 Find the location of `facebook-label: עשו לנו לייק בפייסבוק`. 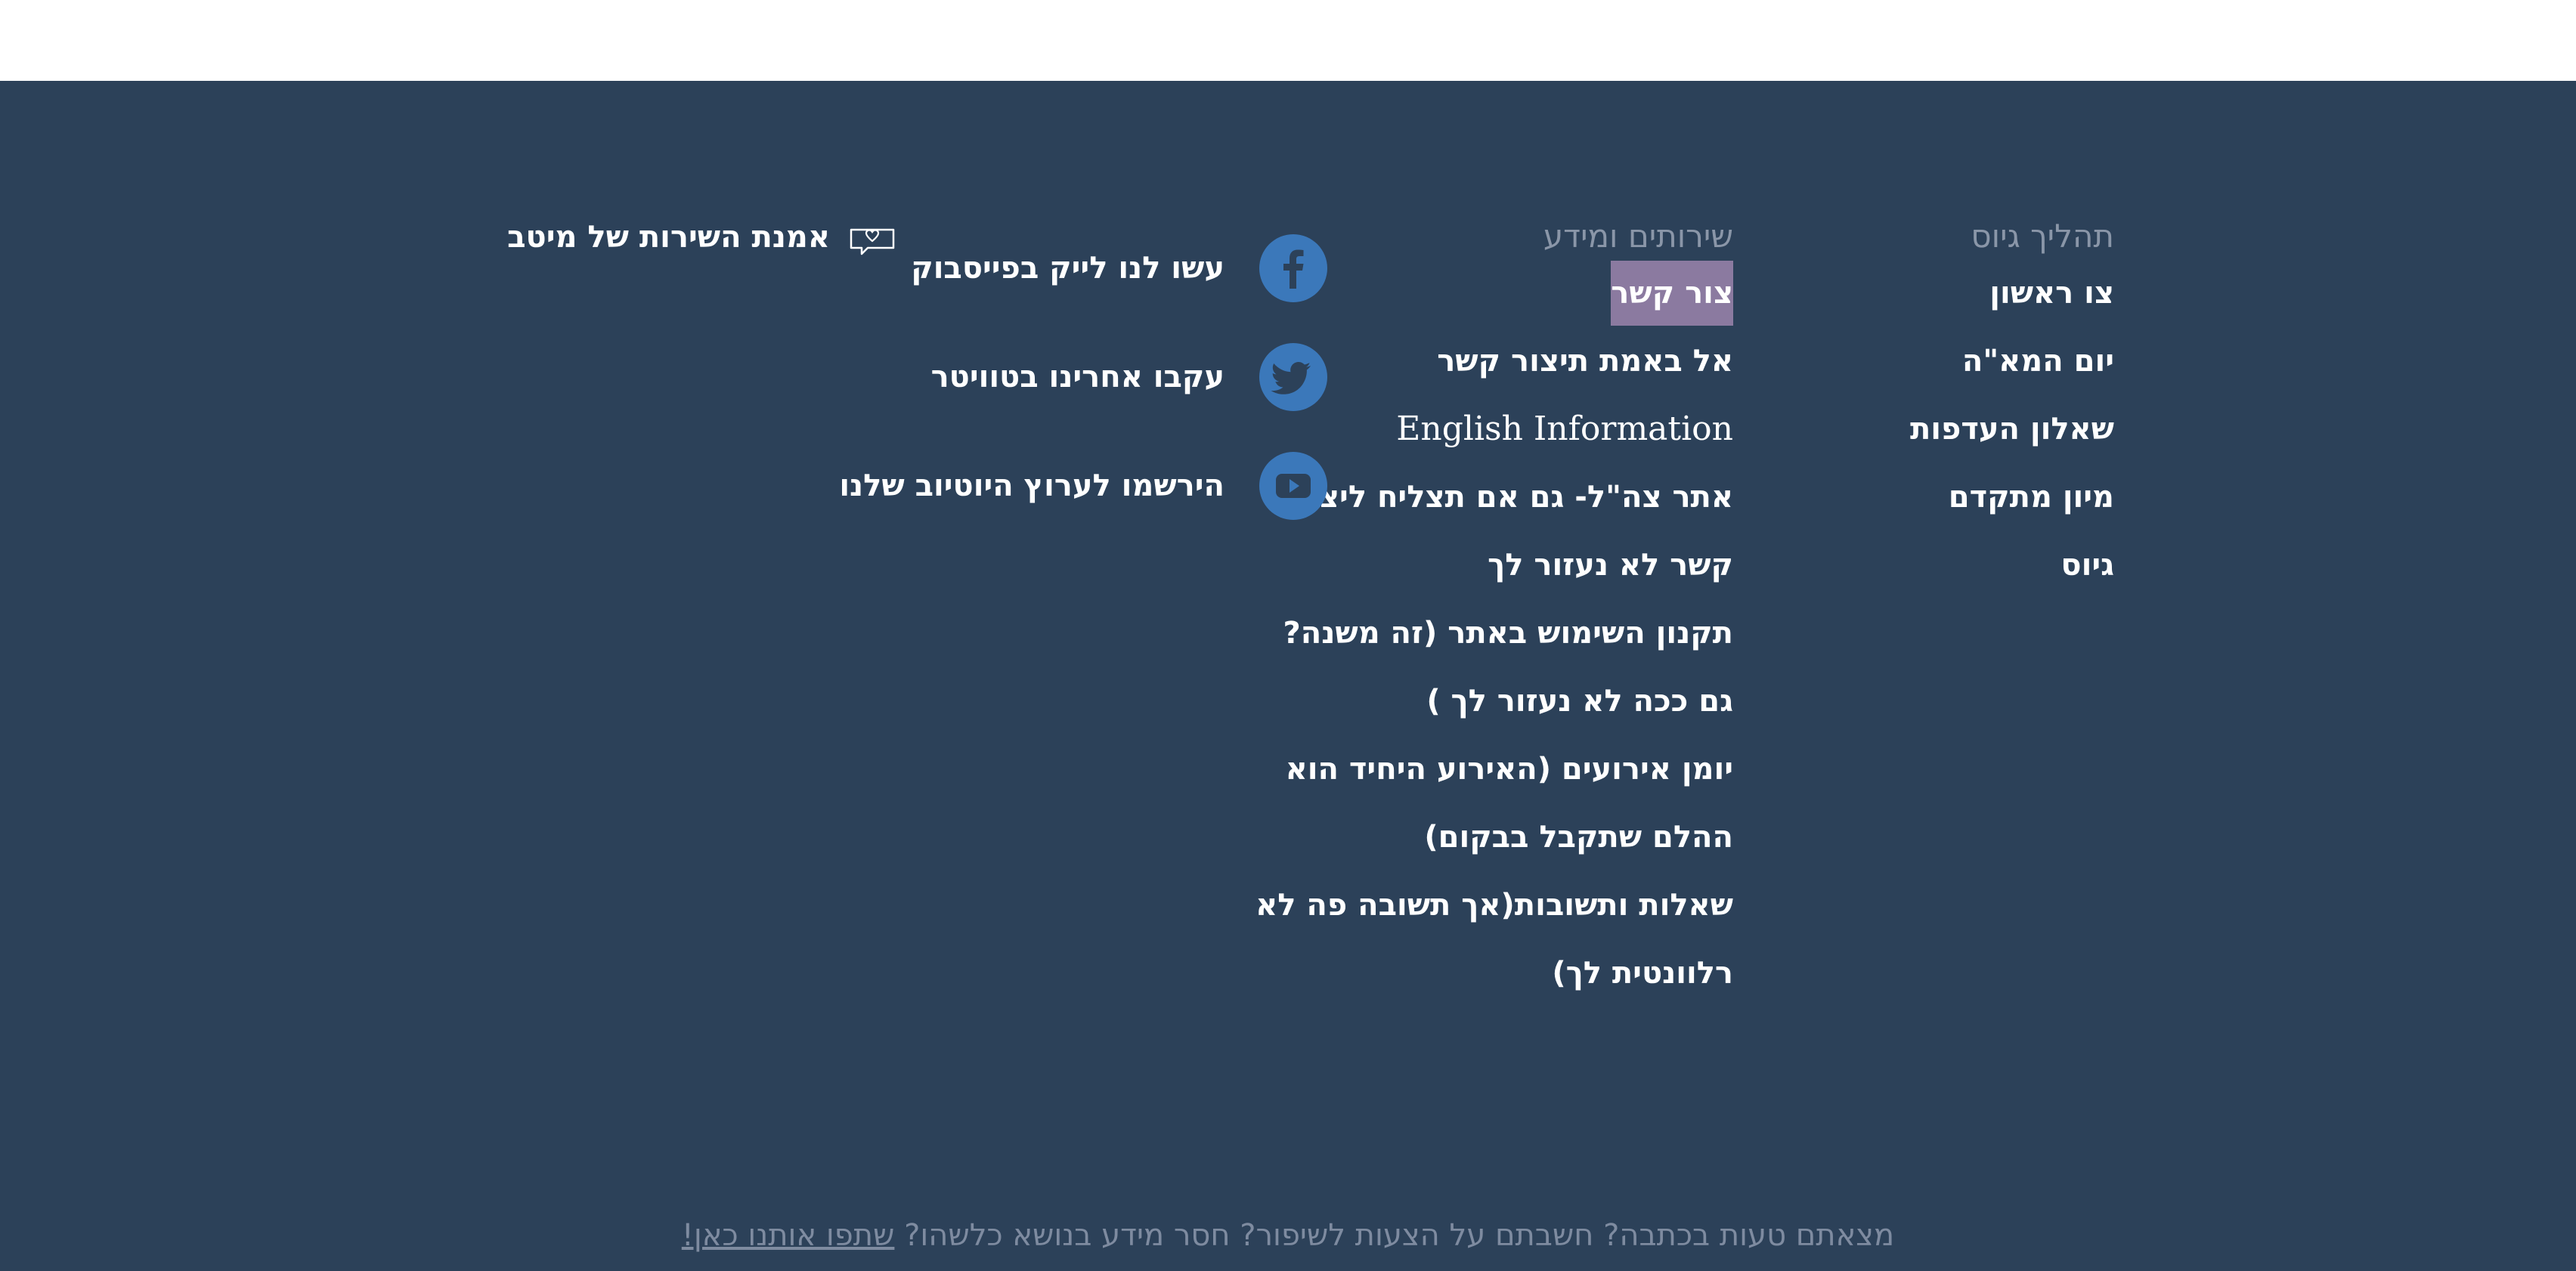

facebook-label: עשו לנו לייק בפייסבוק is located at coordinates (1068, 268).